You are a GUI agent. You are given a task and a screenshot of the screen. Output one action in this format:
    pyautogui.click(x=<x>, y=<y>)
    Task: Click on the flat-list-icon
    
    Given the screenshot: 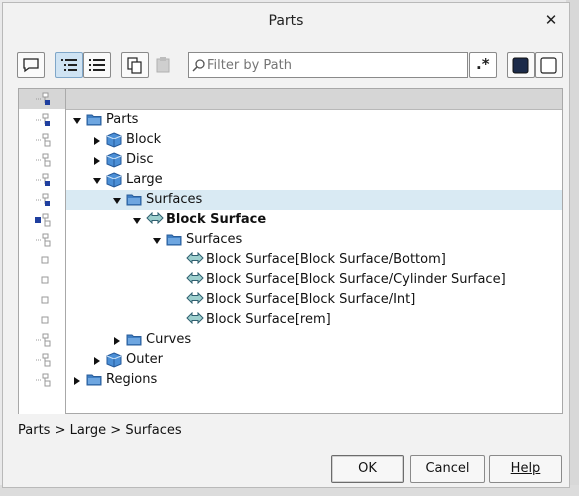 What is the action you would take?
    pyautogui.click(x=97, y=65)
    